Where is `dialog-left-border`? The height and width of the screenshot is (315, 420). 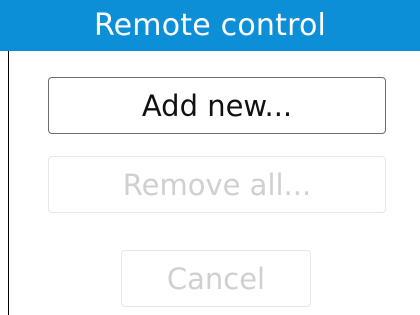 dialog-left-border is located at coordinates (8, 183).